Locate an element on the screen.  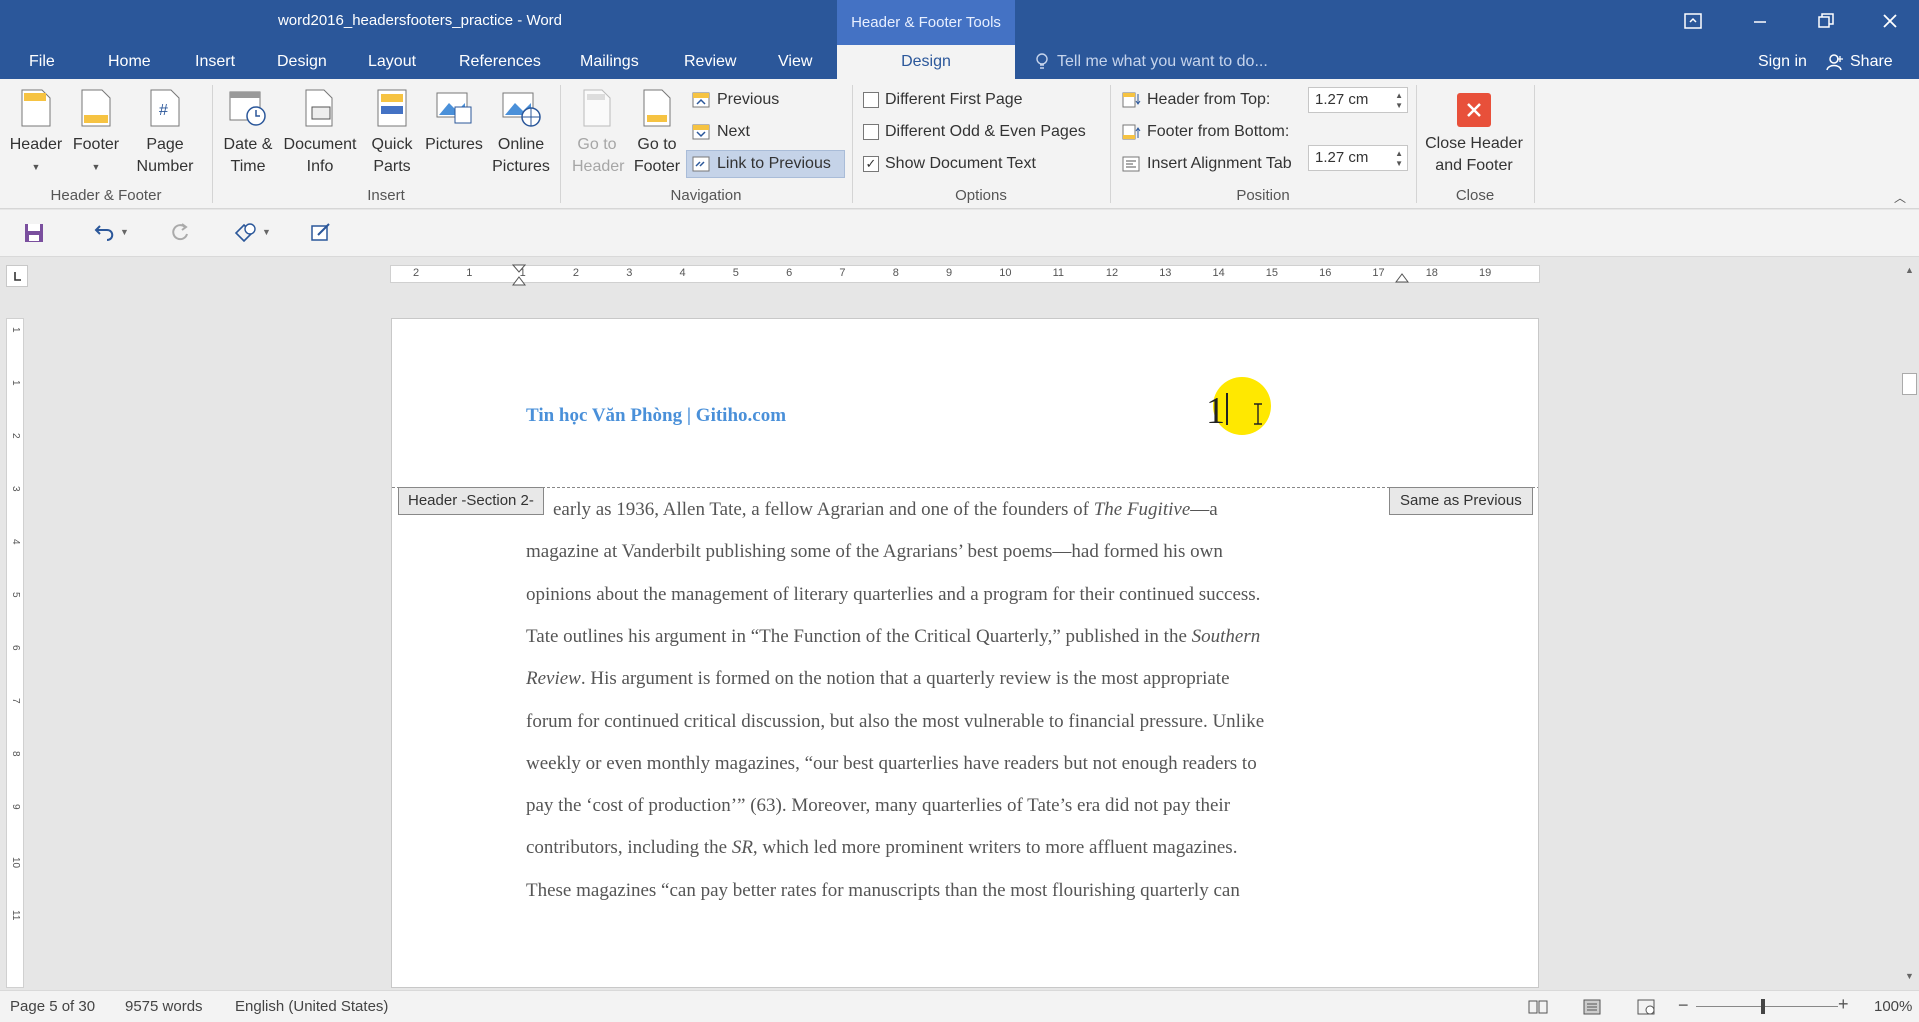
left-tab-icon is located at coordinates (17, 276).